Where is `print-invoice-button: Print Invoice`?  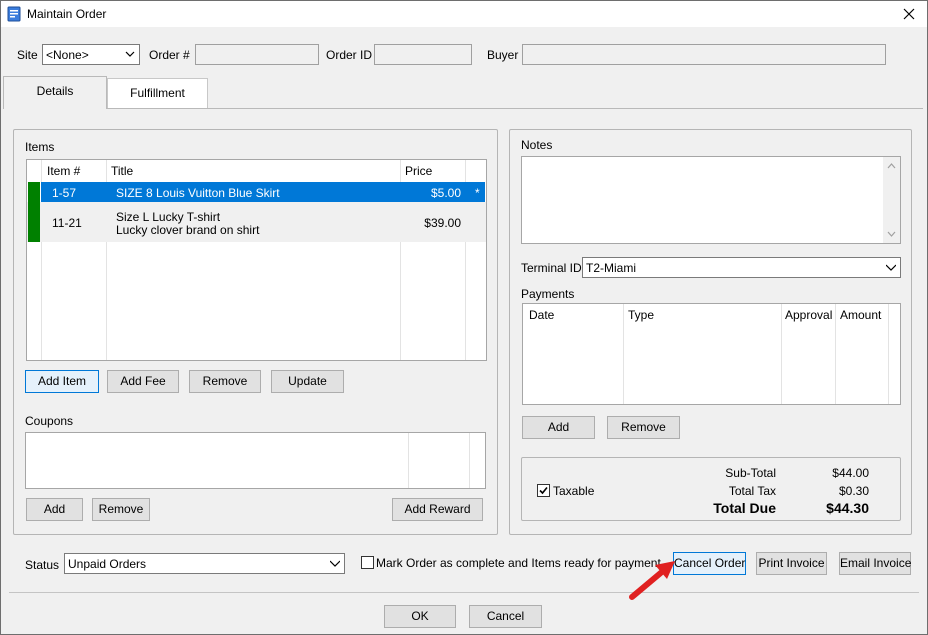
print-invoice-button: Print Invoice is located at coordinates (791, 563).